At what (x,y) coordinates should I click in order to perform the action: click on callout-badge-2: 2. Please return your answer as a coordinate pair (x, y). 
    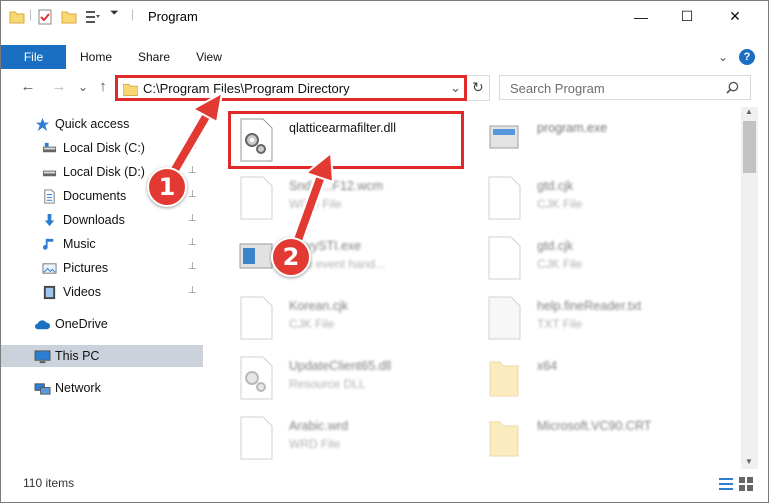
    Looking at the image, I should click on (291, 257).